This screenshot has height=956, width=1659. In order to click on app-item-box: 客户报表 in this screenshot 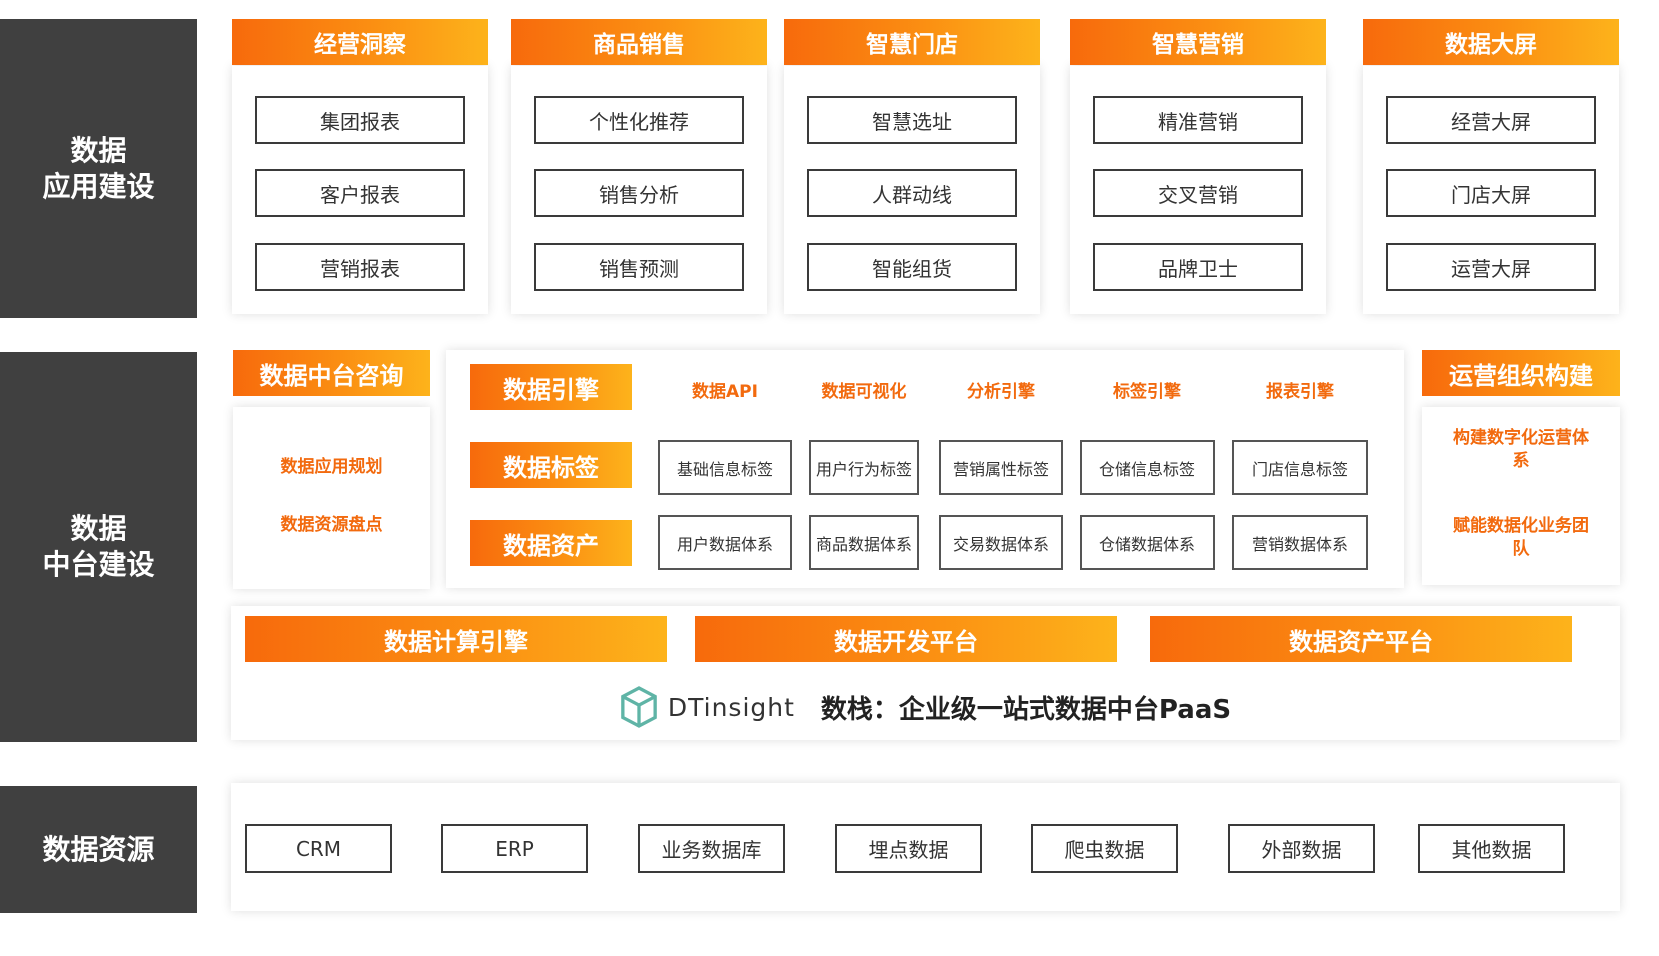, I will do `click(360, 193)`.